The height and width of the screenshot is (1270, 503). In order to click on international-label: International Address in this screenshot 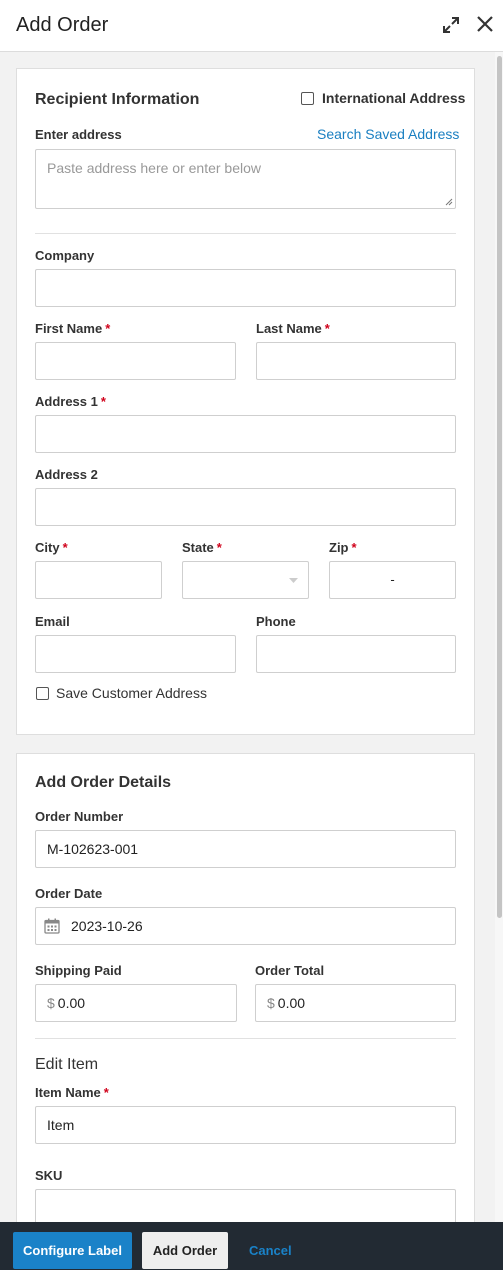, I will do `click(394, 98)`.